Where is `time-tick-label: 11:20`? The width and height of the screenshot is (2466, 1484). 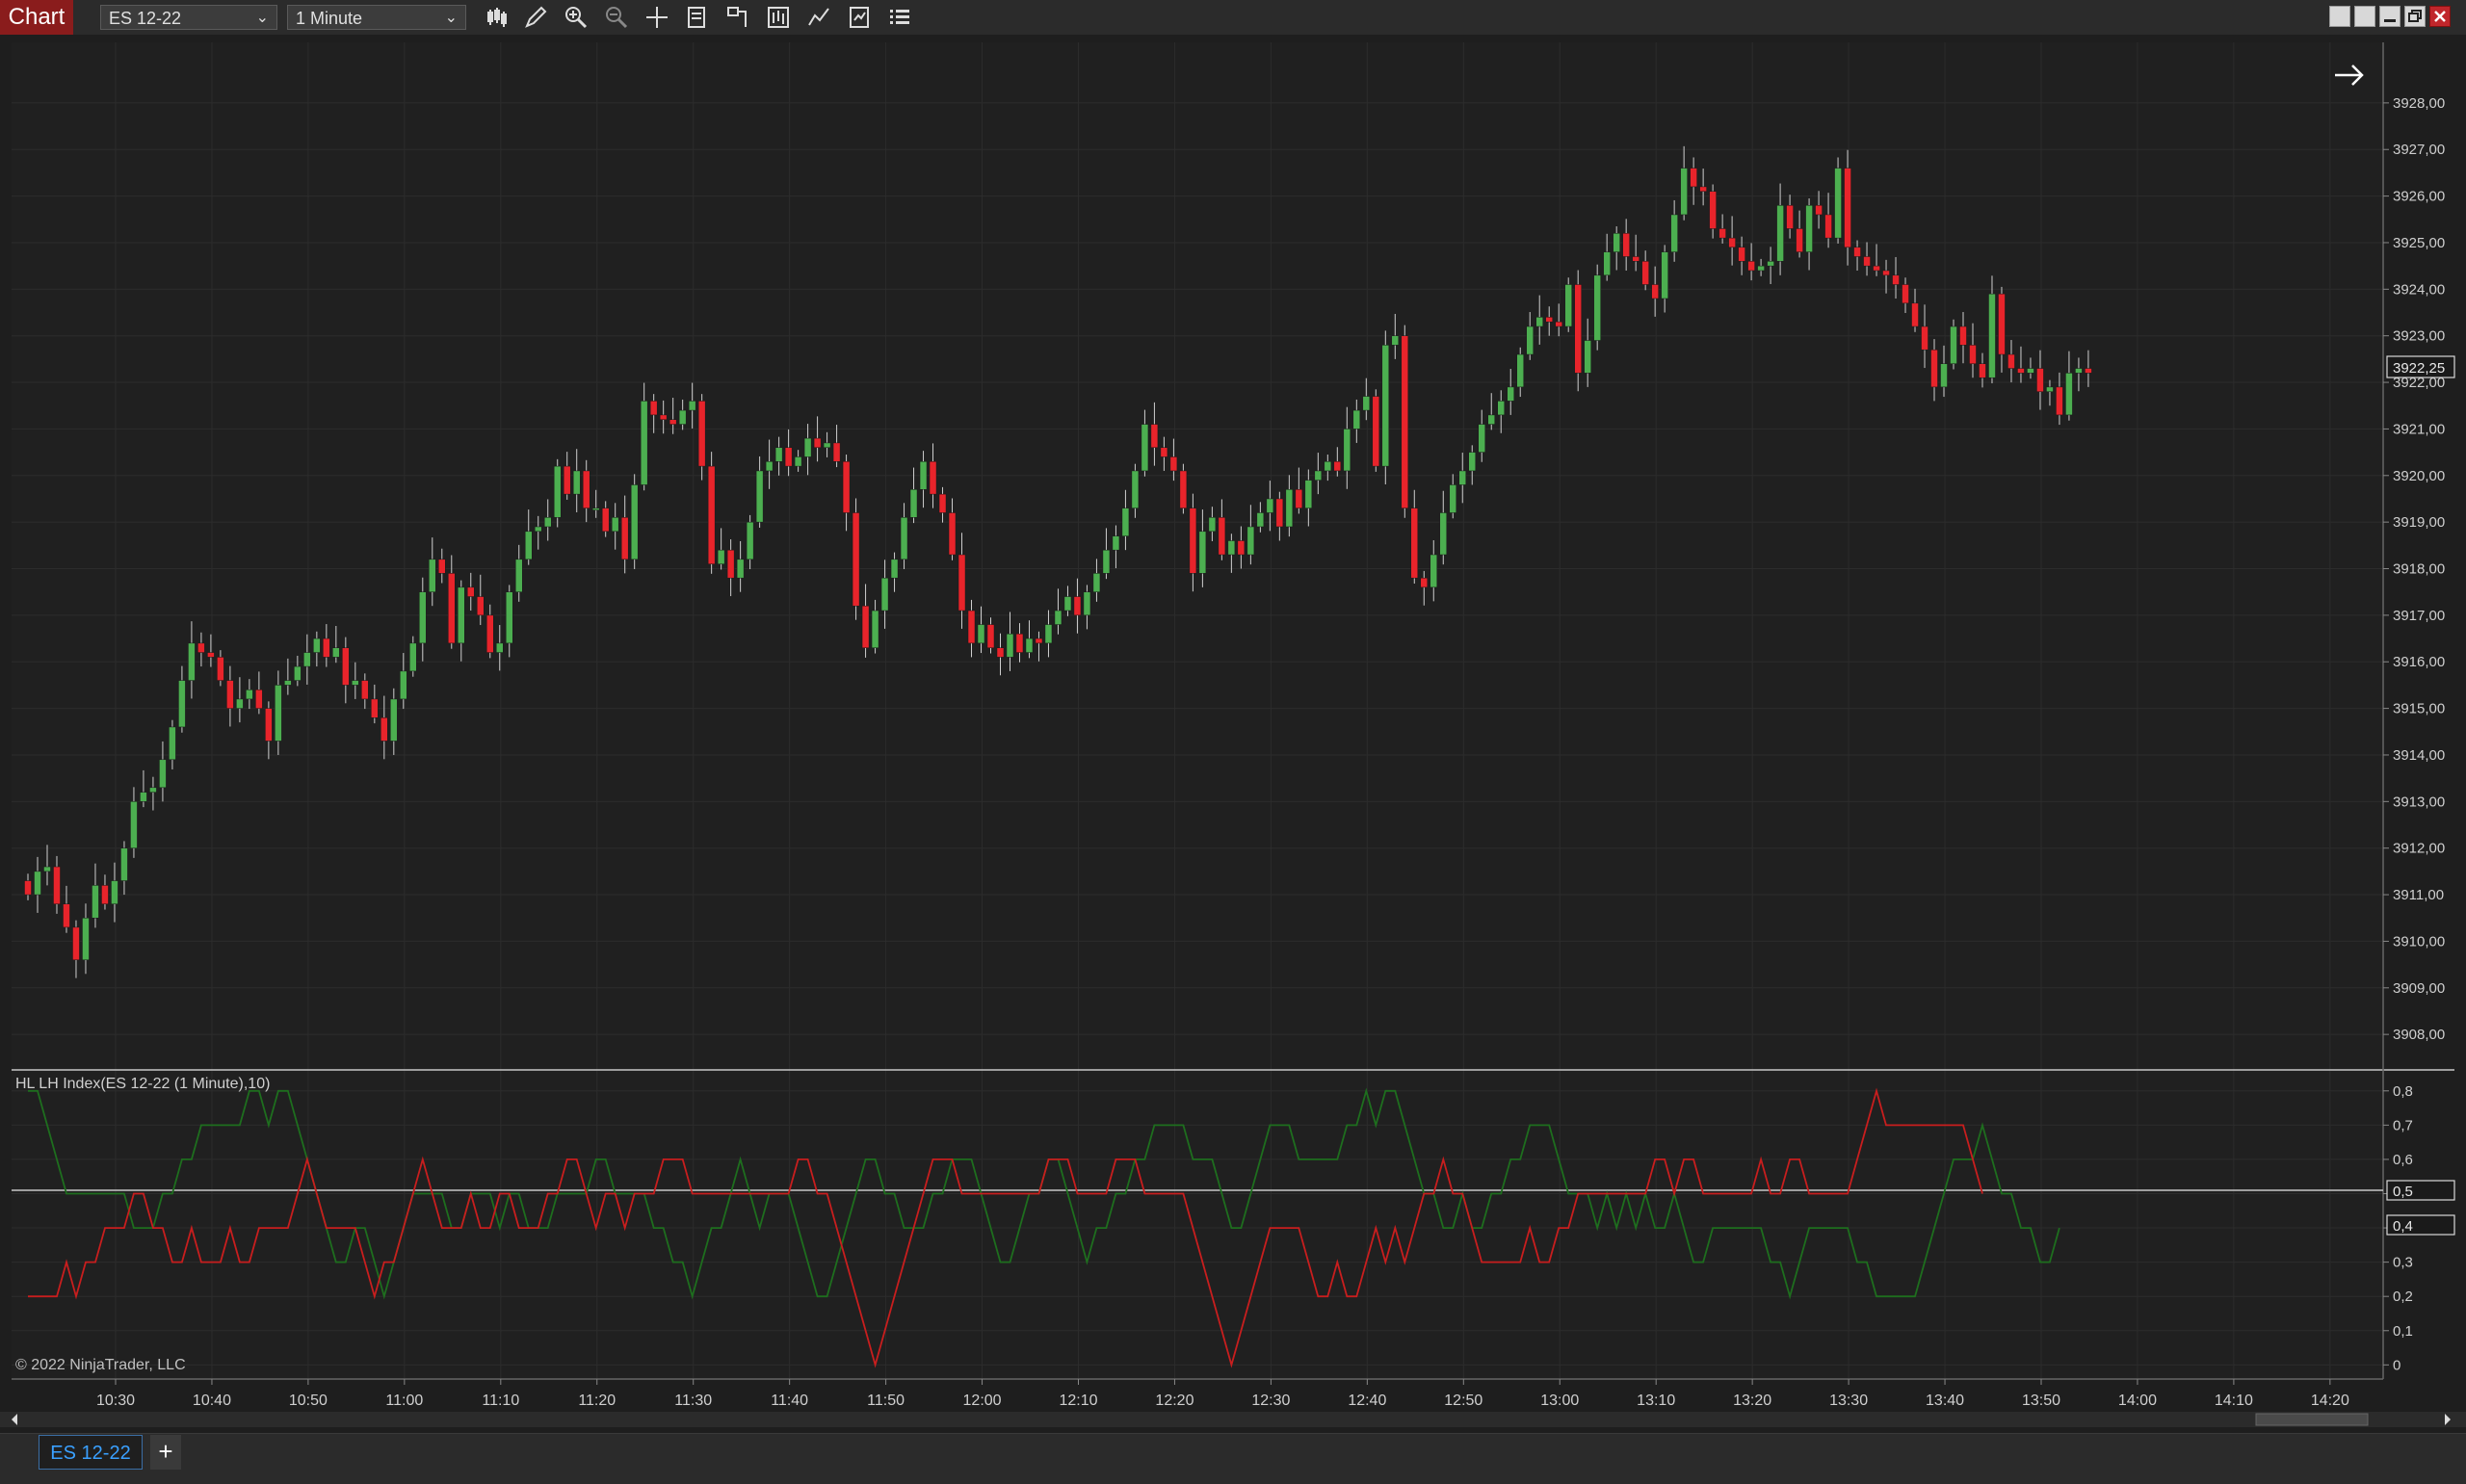 time-tick-label: 11:20 is located at coordinates (597, 1401).